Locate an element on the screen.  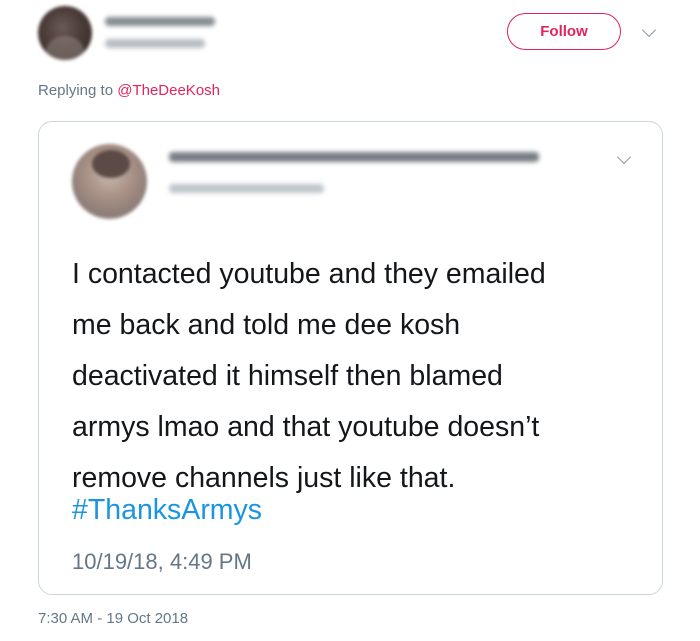
replying-to: Replying to @TheDeeKosh is located at coordinates (129, 90).